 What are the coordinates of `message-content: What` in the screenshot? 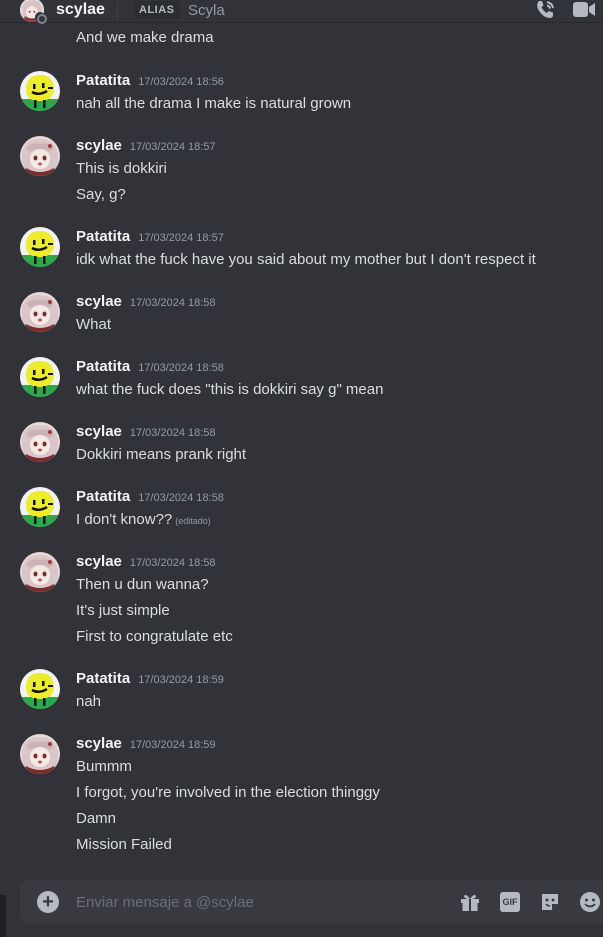 It's located at (94, 324).